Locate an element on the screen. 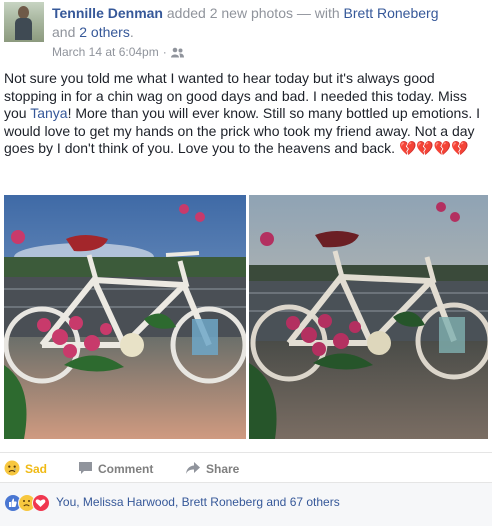 Image resolution: width=492 pixels, height=526 pixels. author-avatar is located at coordinates (24, 22).